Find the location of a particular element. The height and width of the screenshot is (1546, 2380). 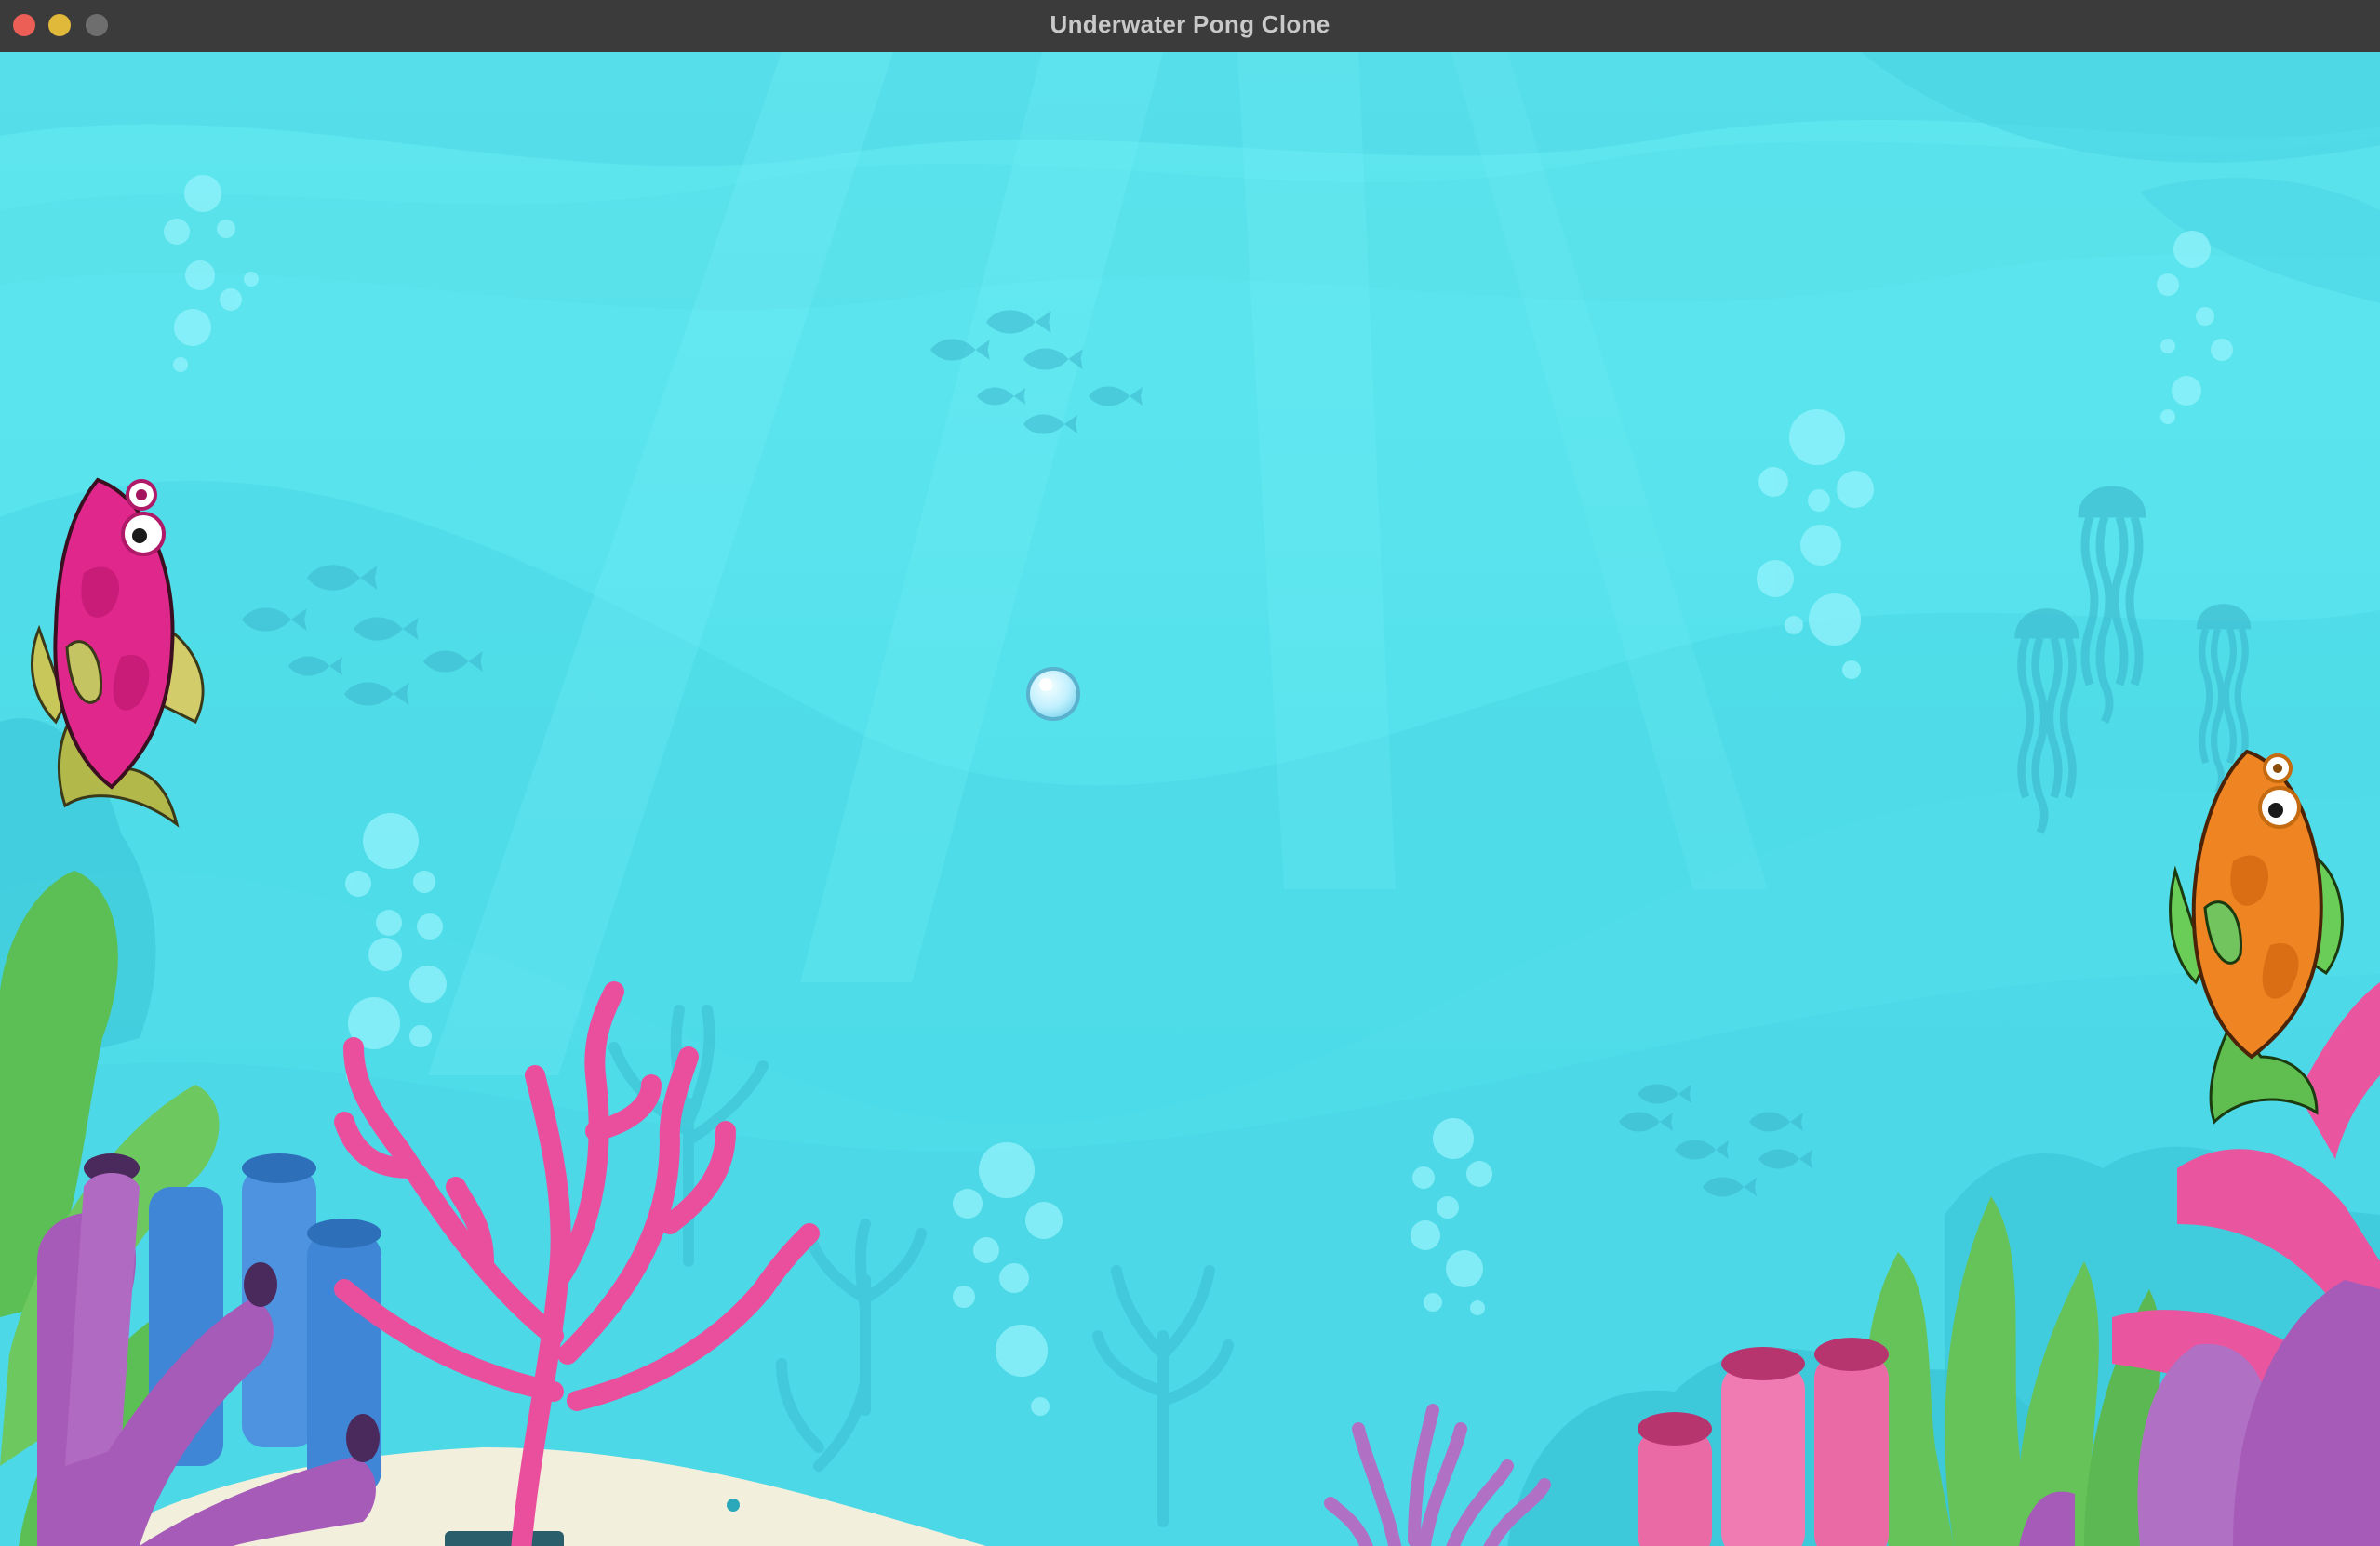

paddle-stand-decoration is located at coordinates (504, 1538).